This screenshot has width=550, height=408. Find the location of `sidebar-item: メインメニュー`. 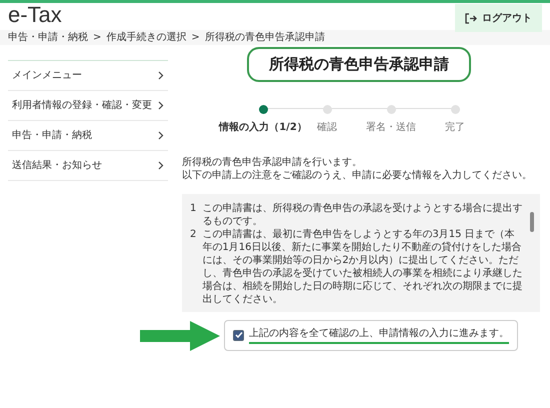

sidebar-item: メインメニュー is located at coordinates (88, 76).